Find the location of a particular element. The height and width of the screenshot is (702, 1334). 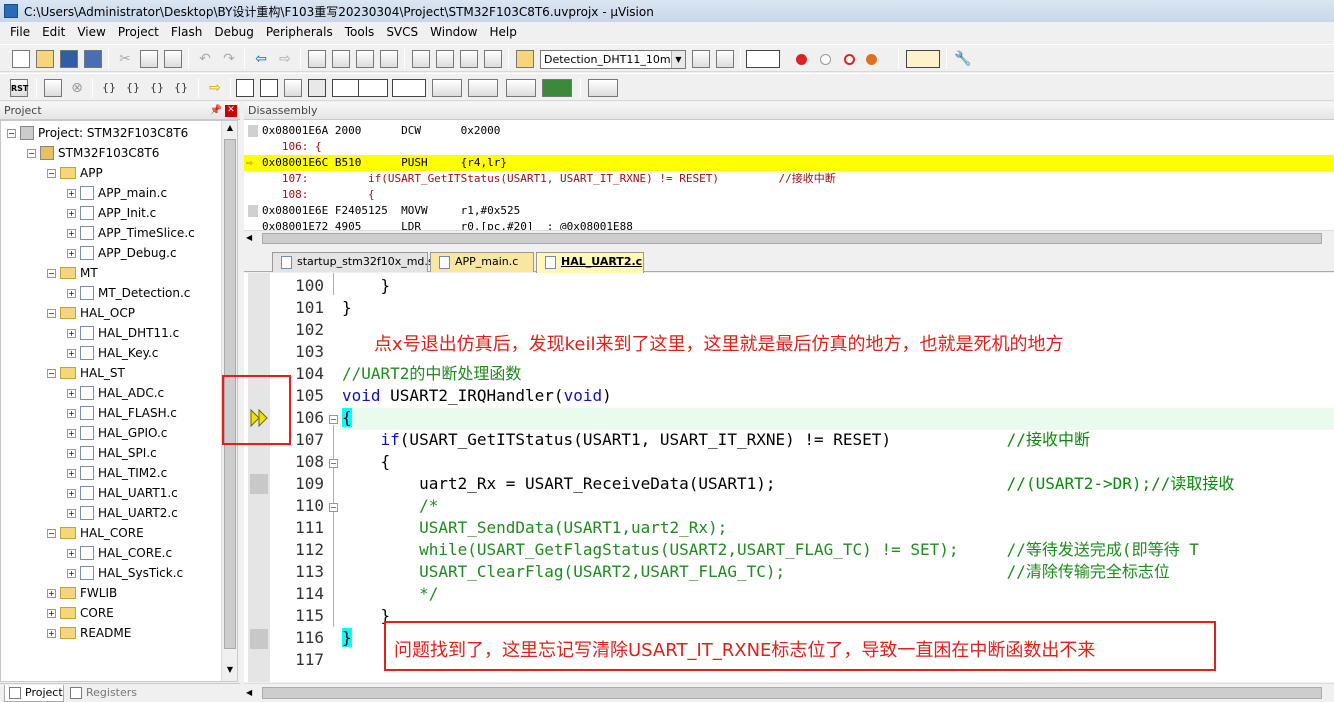

paste-icon is located at coordinates (173, 59).